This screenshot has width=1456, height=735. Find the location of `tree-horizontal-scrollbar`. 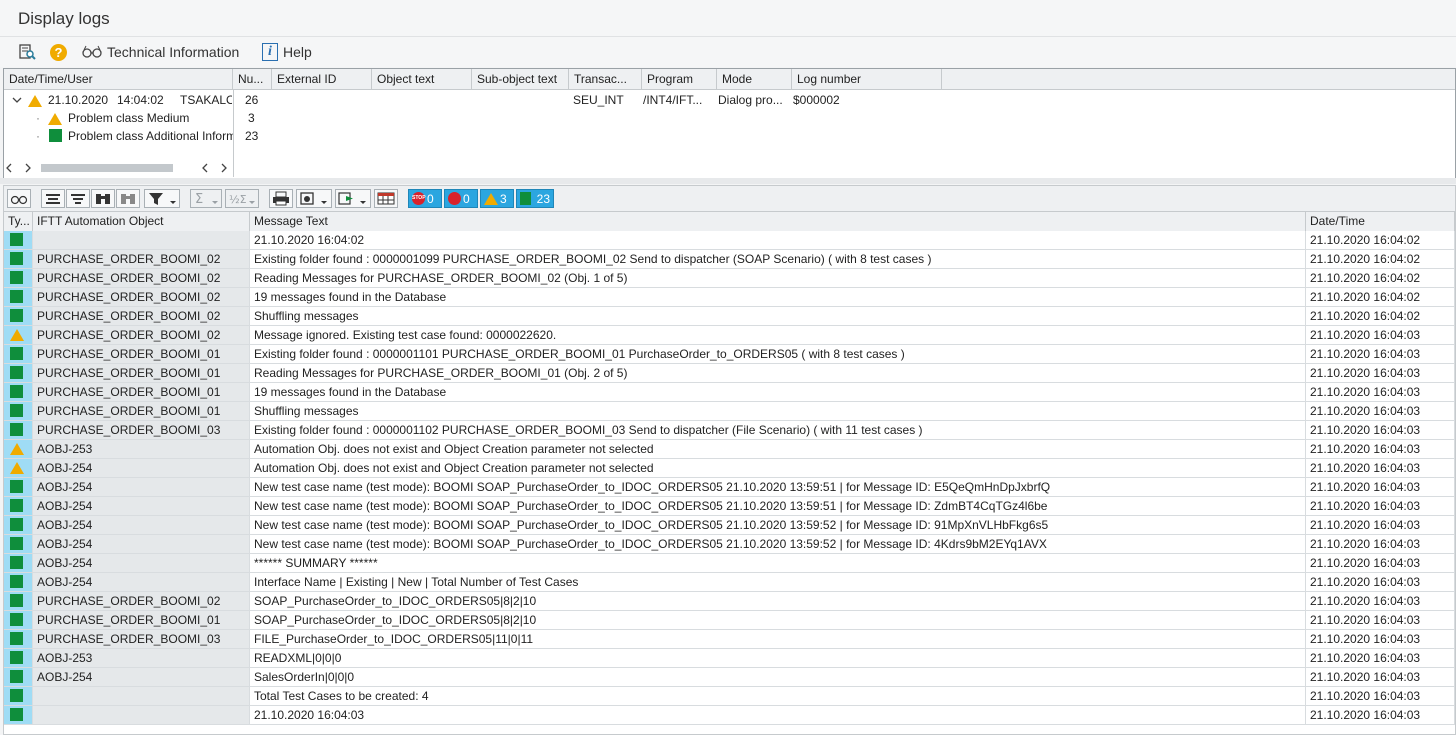

tree-horizontal-scrollbar is located at coordinates (118, 168).